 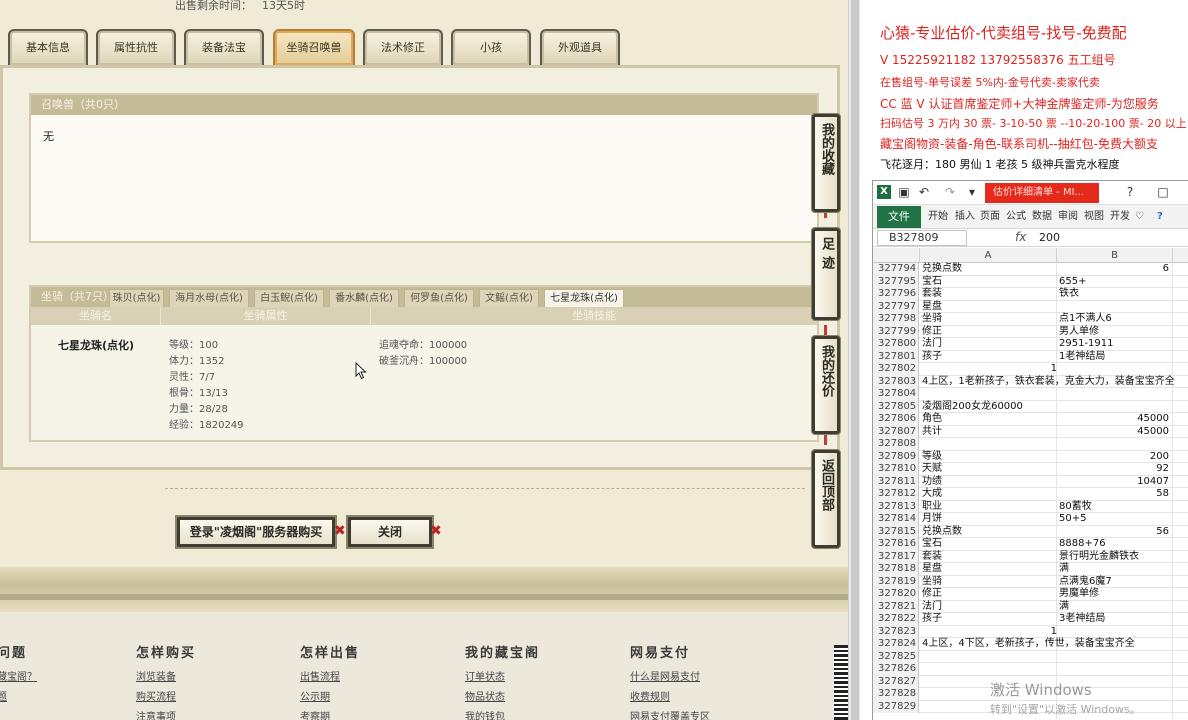 What do you see at coordinates (1030, 494) in the screenshot?
I see `table-row: 327812 大成 58` at bounding box center [1030, 494].